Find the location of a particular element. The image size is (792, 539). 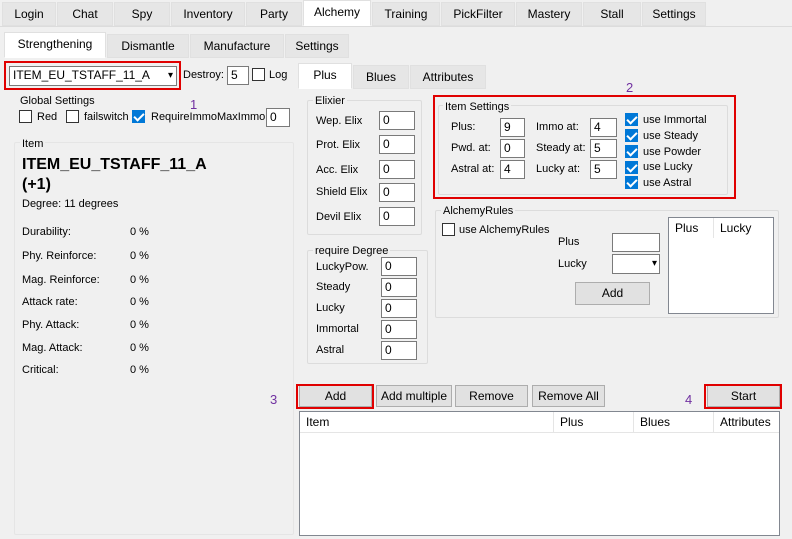

elixier-title: Elixier is located at coordinates (330, 101).